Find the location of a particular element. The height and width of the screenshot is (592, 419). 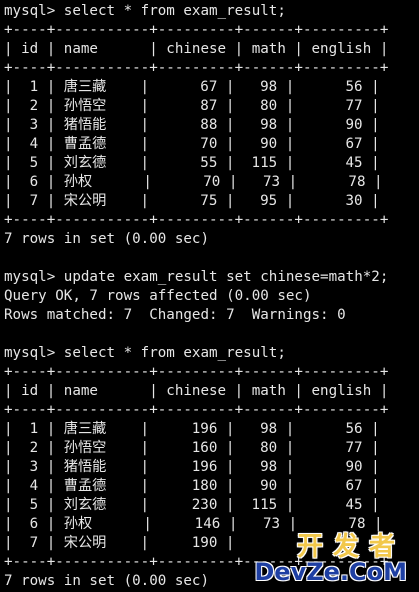

query-ok-message: Query OK, 7 rows affected (0.00 sec) is located at coordinates (158, 296).